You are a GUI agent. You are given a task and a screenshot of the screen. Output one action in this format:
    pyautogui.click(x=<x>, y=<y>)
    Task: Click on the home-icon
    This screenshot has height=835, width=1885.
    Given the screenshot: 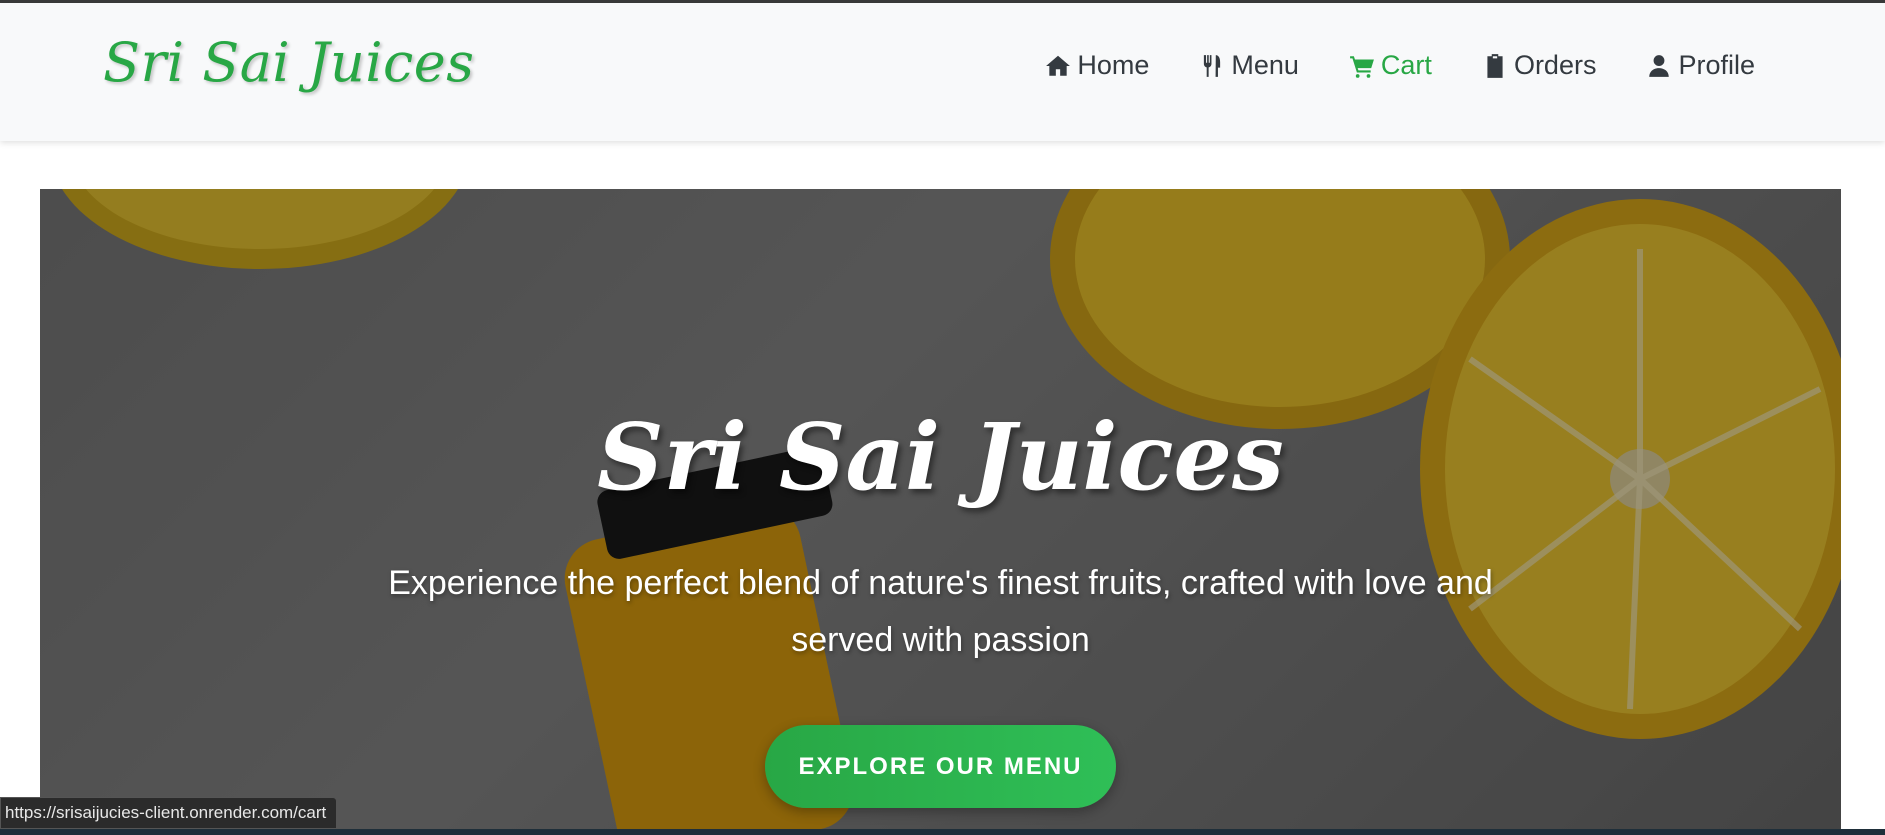 What is the action you would take?
    pyautogui.click(x=1058, y=65)
    